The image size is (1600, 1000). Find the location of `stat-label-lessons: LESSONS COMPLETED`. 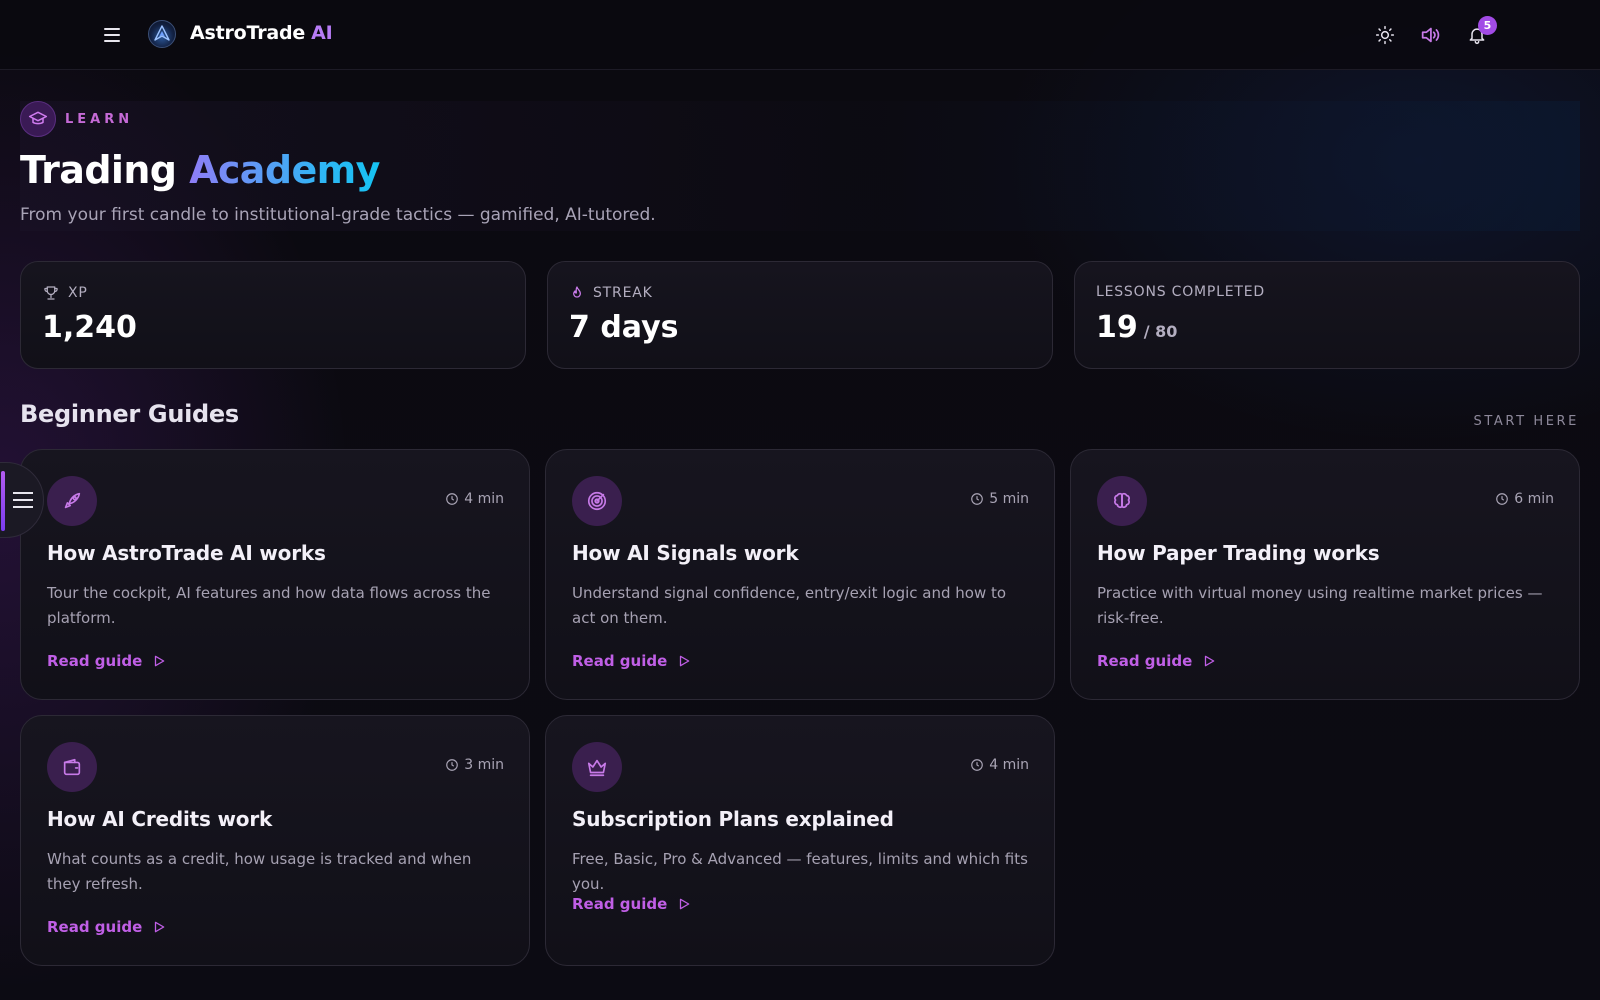

stat-label-lessons: LESSONS COMPLETED is located at coordinates (1180, 292).